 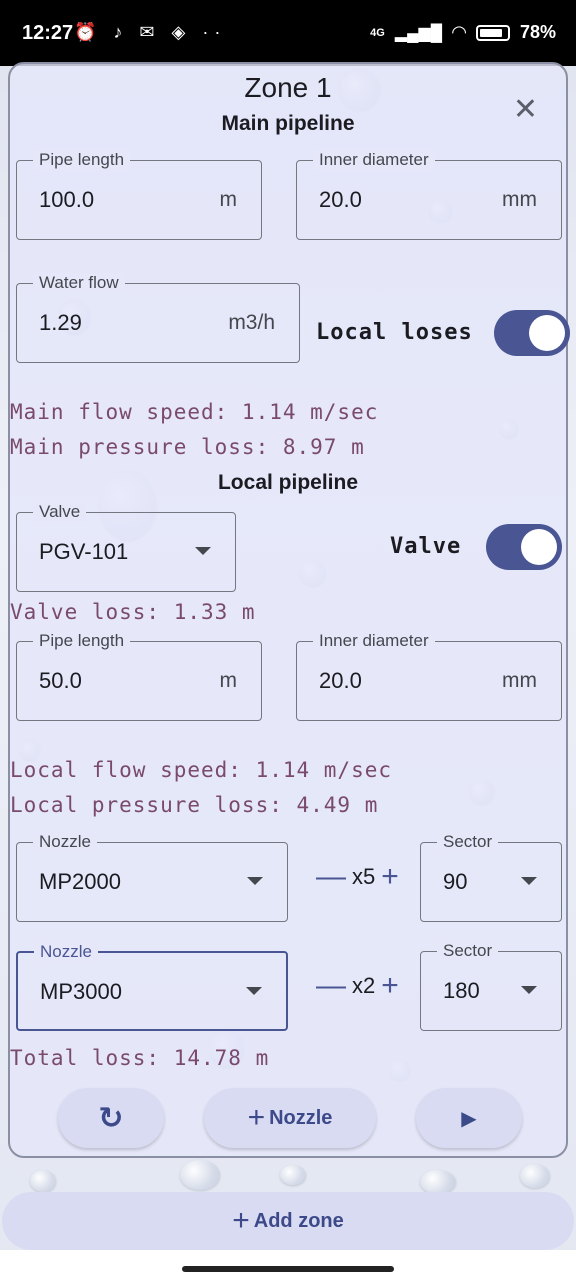 I want to click on valve-toggle-label: Valve, so click(x=426, y=546).